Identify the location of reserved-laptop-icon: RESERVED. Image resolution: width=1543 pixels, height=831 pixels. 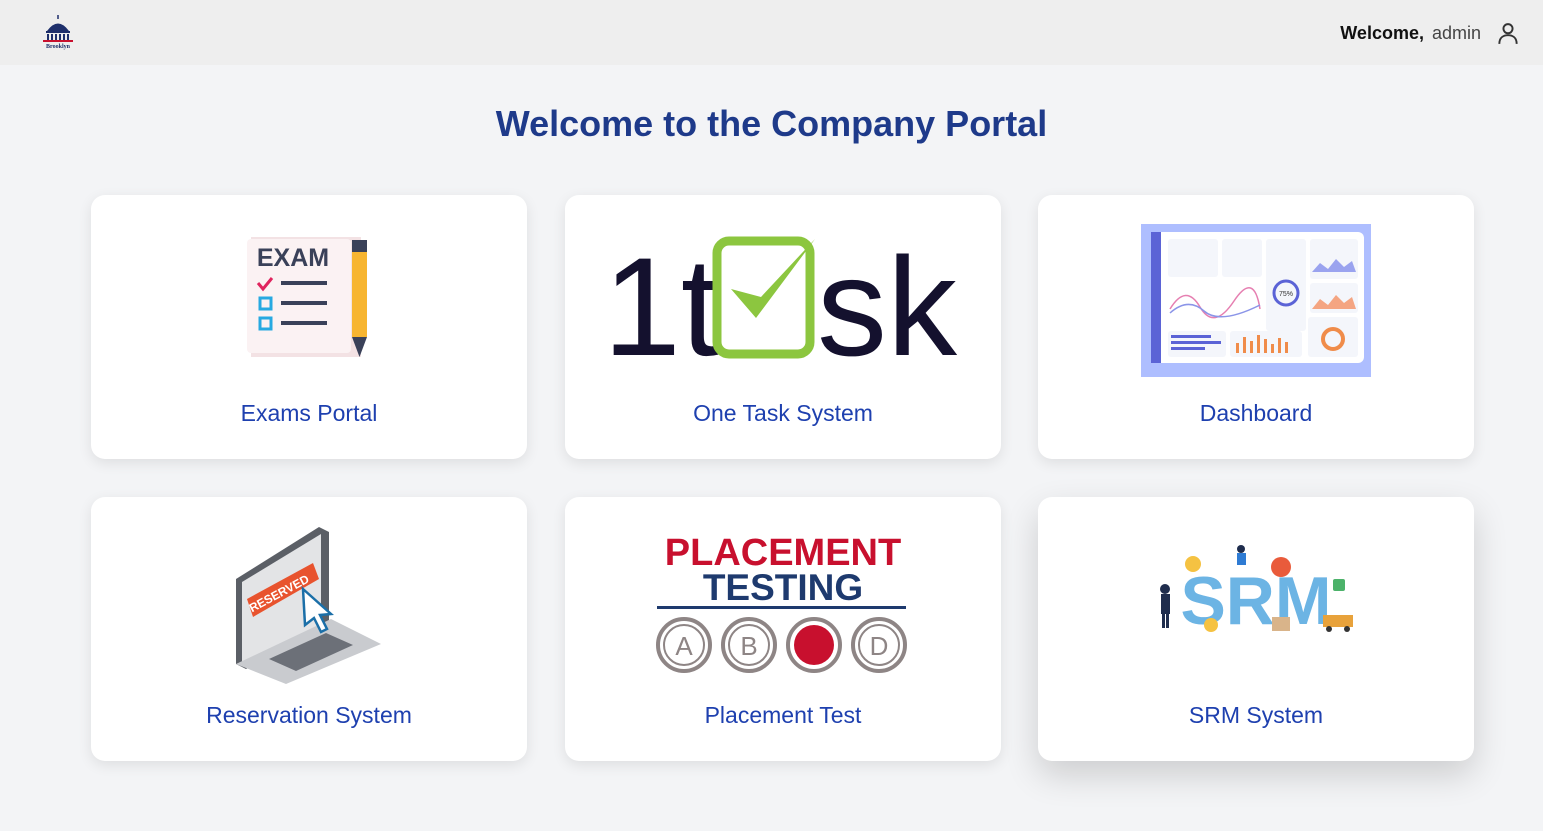
(308, 605).